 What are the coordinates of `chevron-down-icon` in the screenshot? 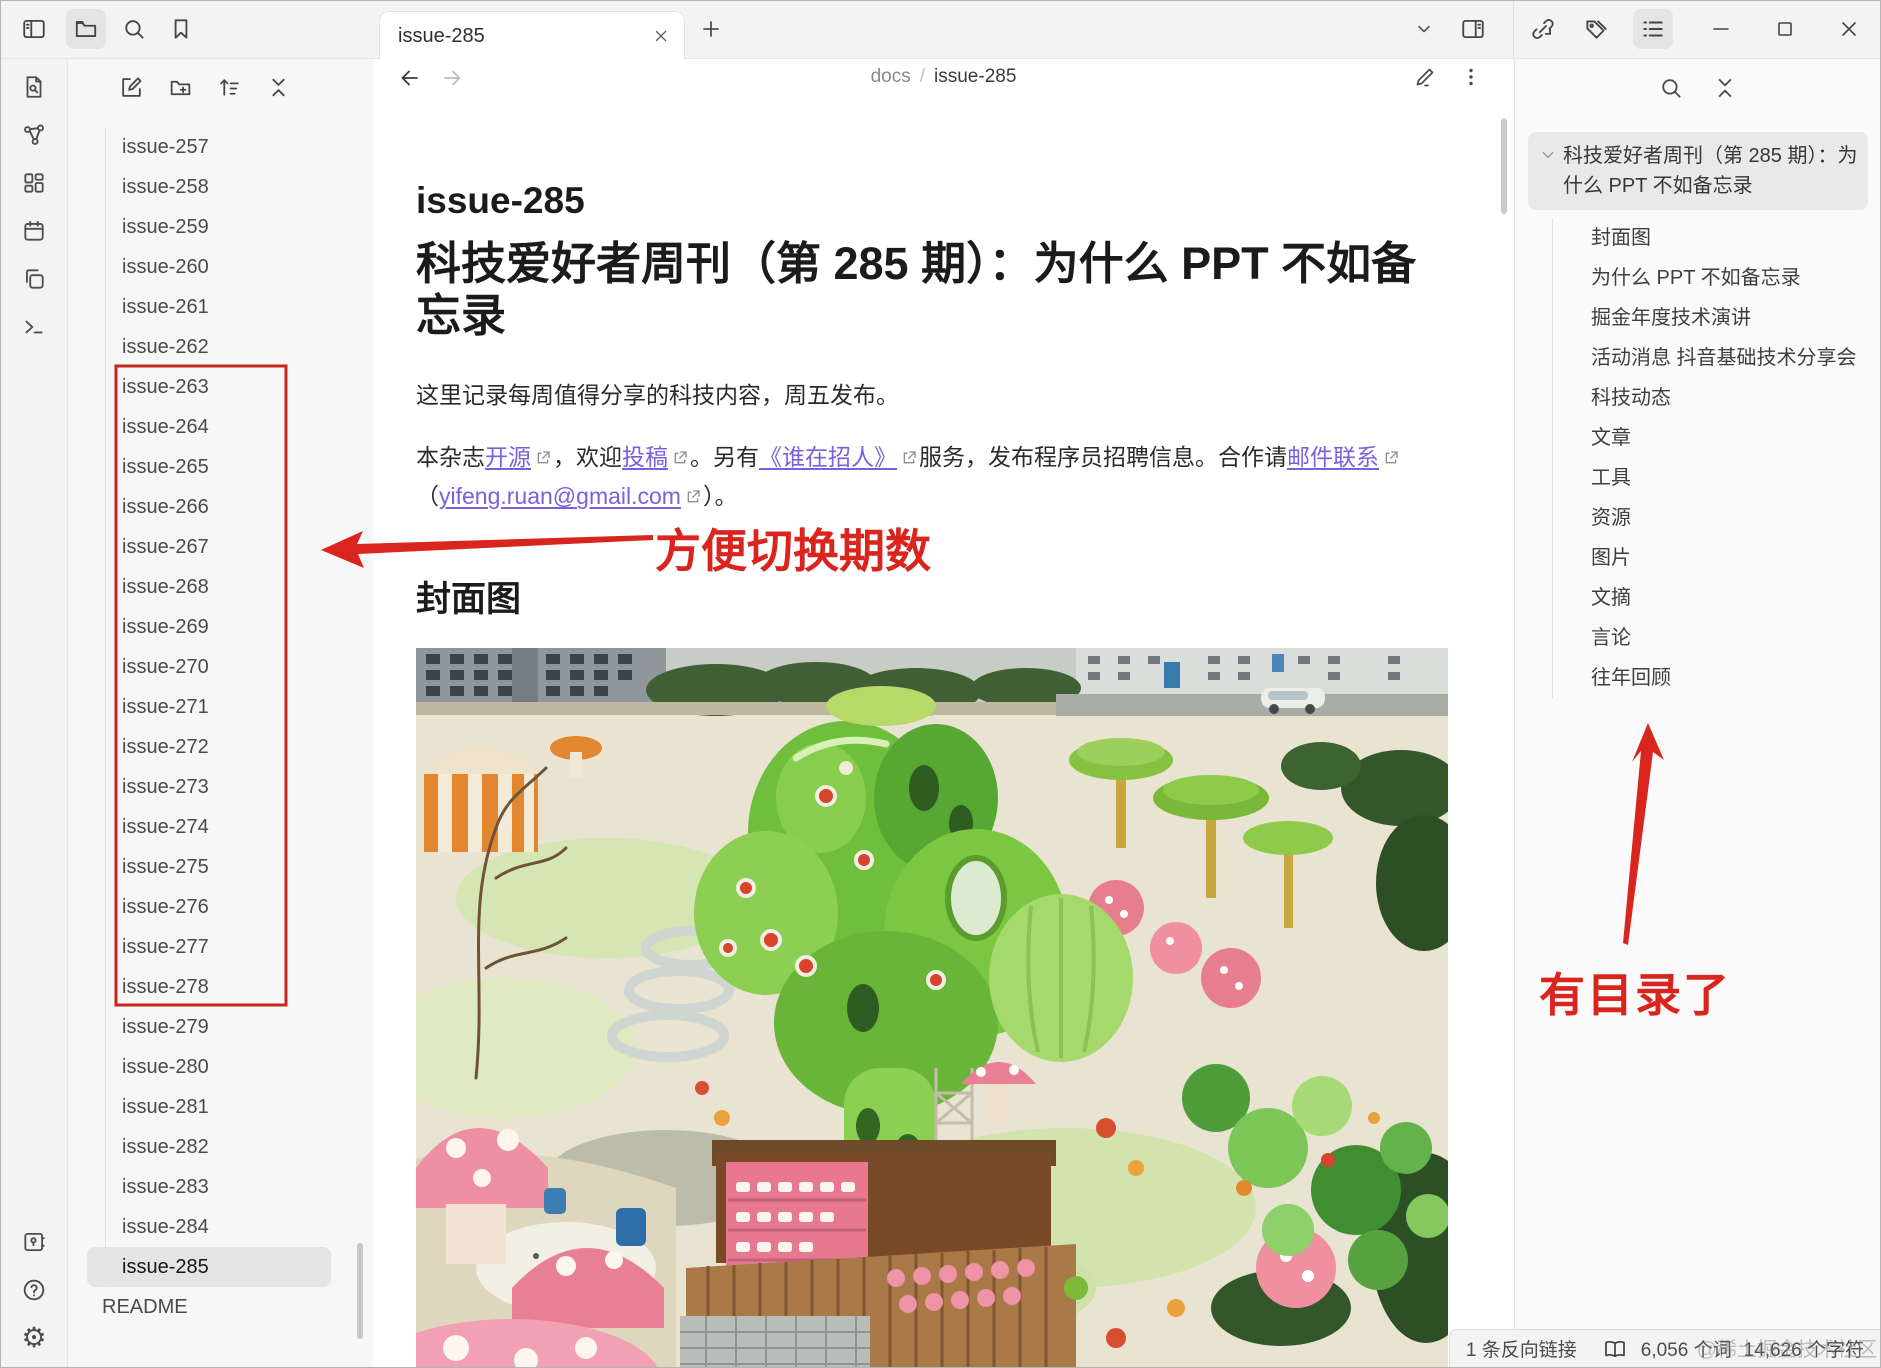 It's located at (1548, 174).